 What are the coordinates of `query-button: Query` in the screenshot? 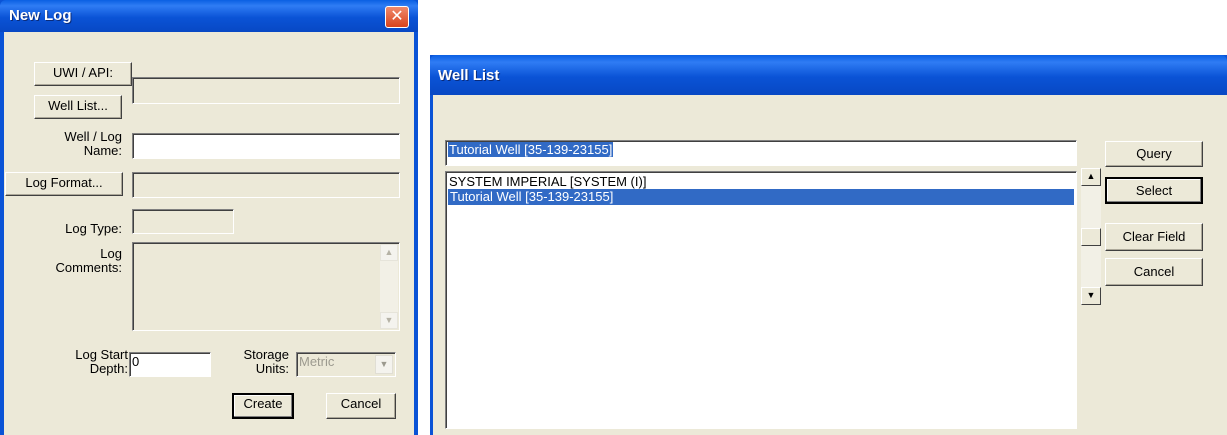 It's located at (1154, 154).